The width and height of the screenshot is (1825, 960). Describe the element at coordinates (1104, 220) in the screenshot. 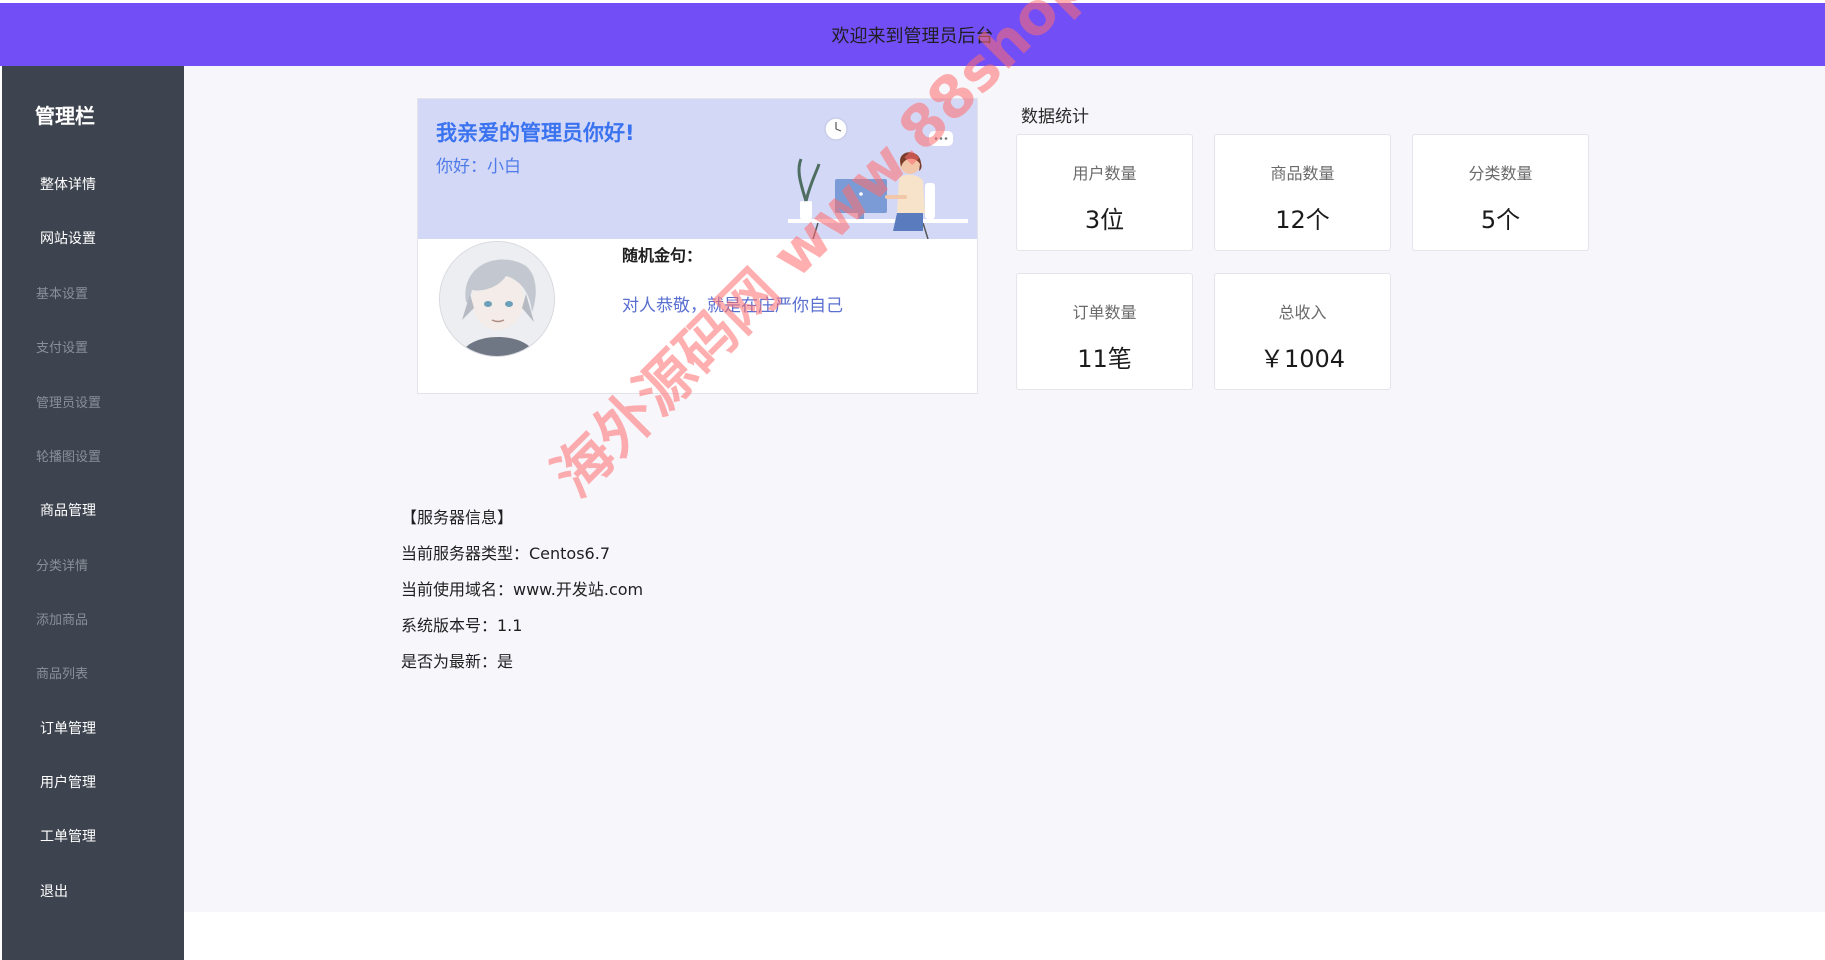

I see `stat-value: 3位` at that location.